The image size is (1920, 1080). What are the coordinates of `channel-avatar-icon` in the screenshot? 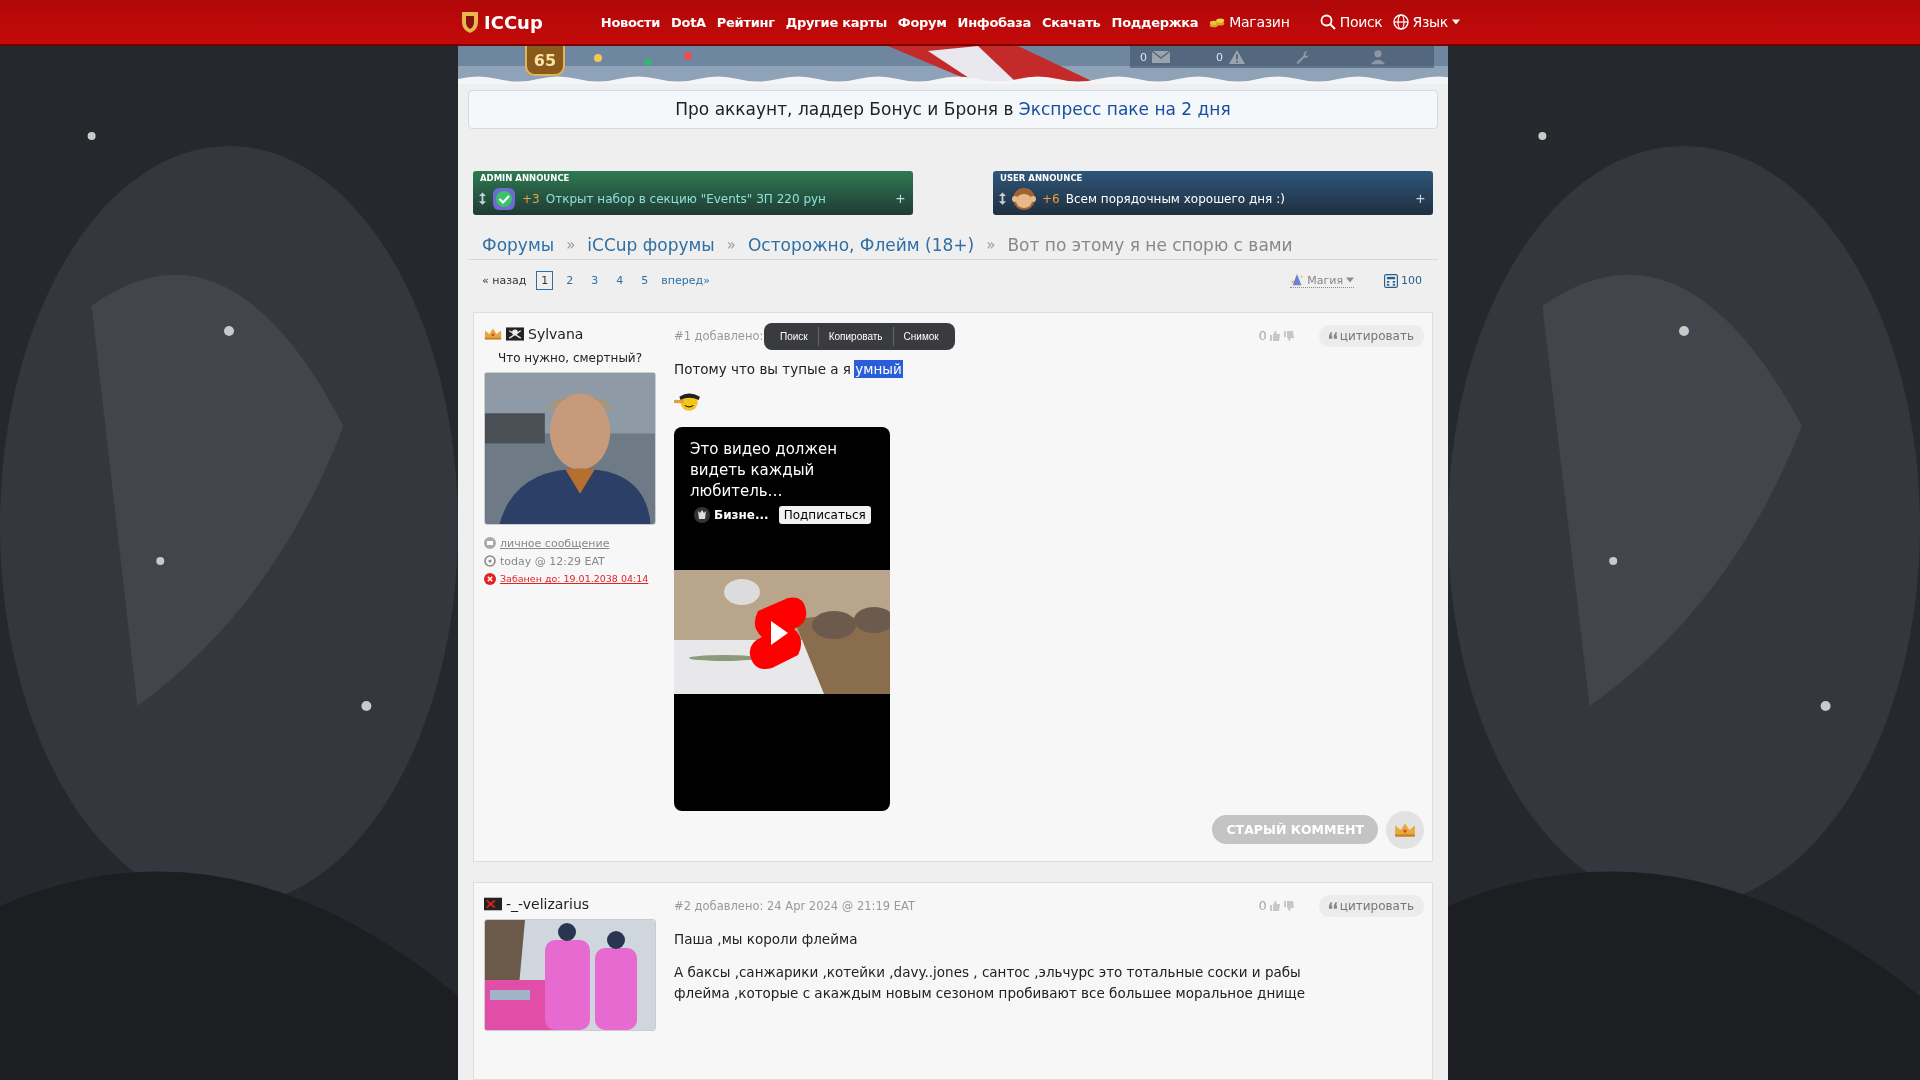 It's located at (702, 514).